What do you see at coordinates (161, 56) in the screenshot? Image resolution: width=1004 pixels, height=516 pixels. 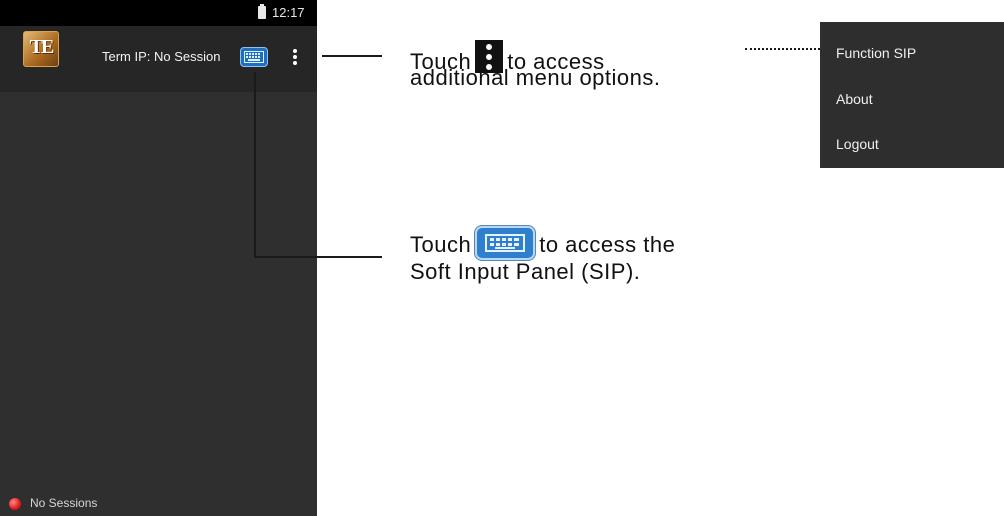 I see `term-ip-label: Term IP: No Session` at bounding box center [161, 56].